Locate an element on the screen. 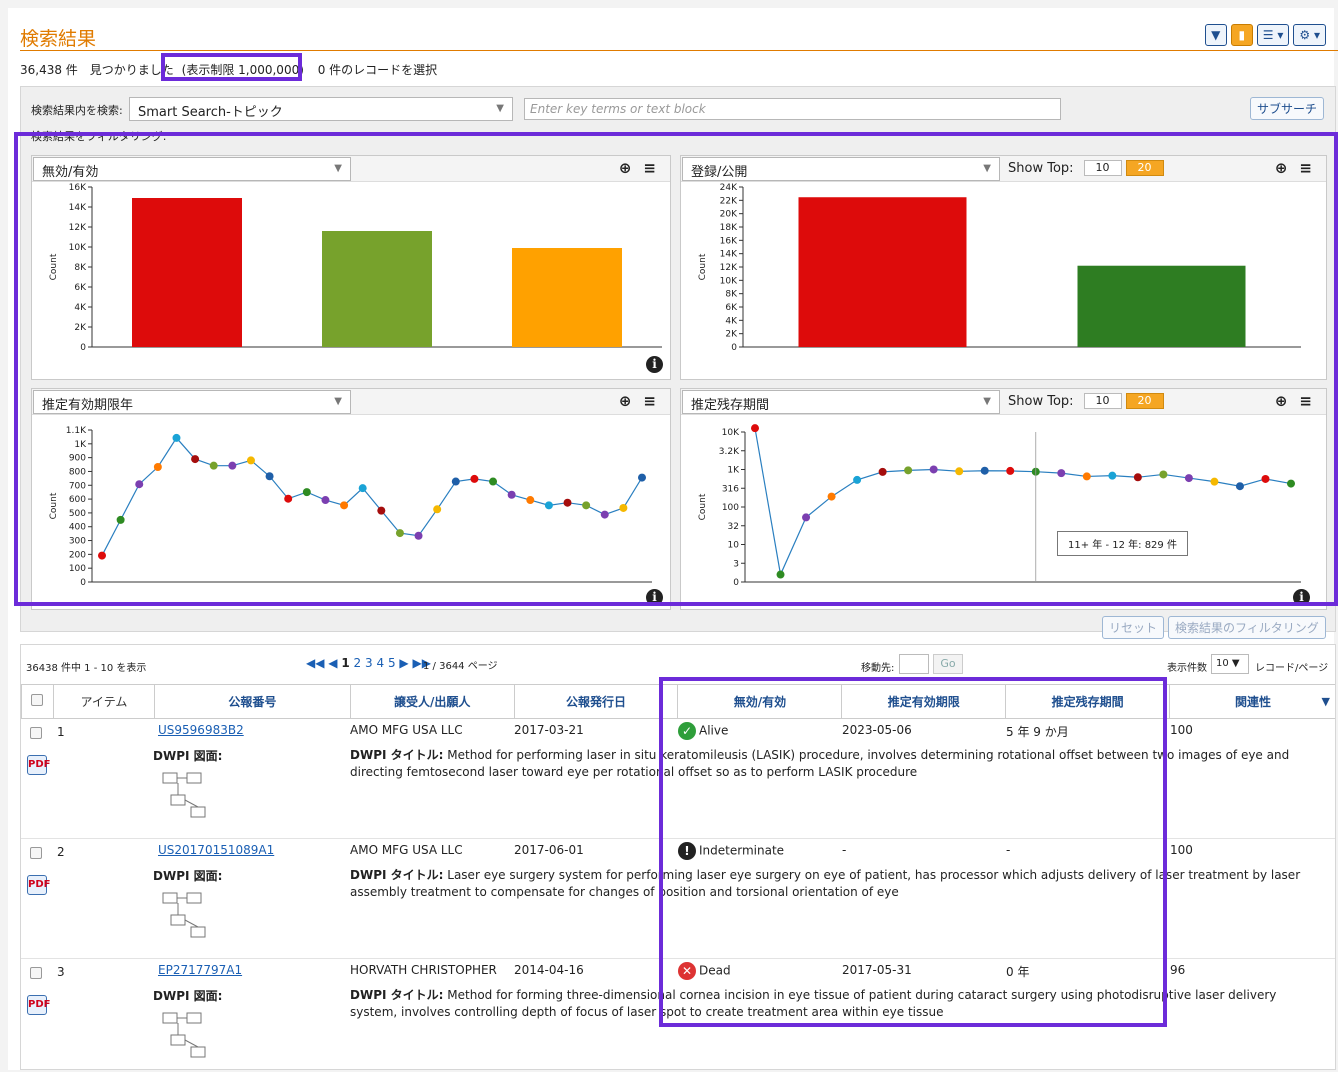 The height and width of the screenshot is (1072, 1338). subsearch-button: サブサーチ is located at coordinates (1287, 108).